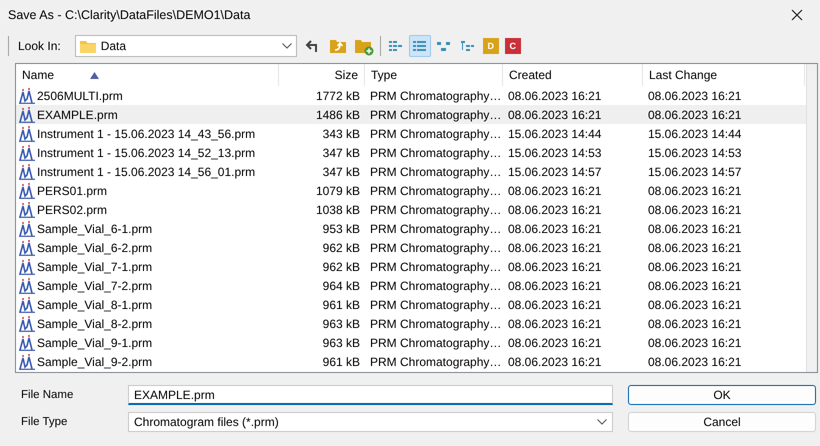 The width and height of the screenshot is (820, 446). I want to click on file-type-label: File Type, so click(44, 422).